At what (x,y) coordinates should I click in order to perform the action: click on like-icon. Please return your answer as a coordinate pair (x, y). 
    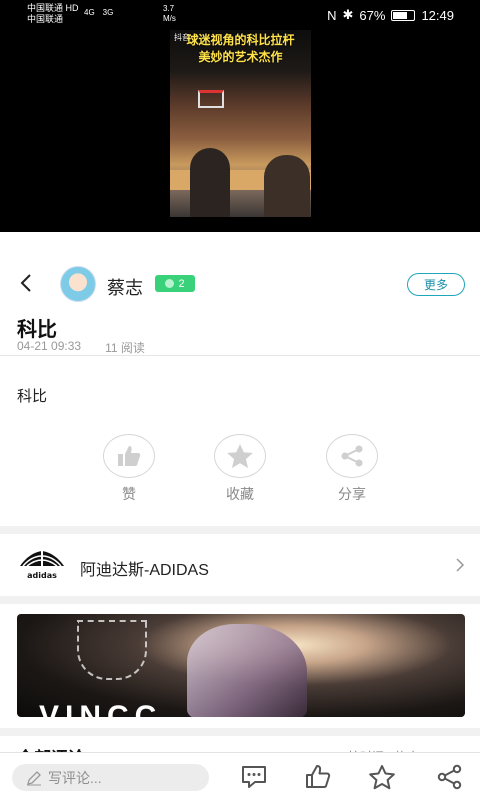
    Looking at the image, I should click on (318, 777).